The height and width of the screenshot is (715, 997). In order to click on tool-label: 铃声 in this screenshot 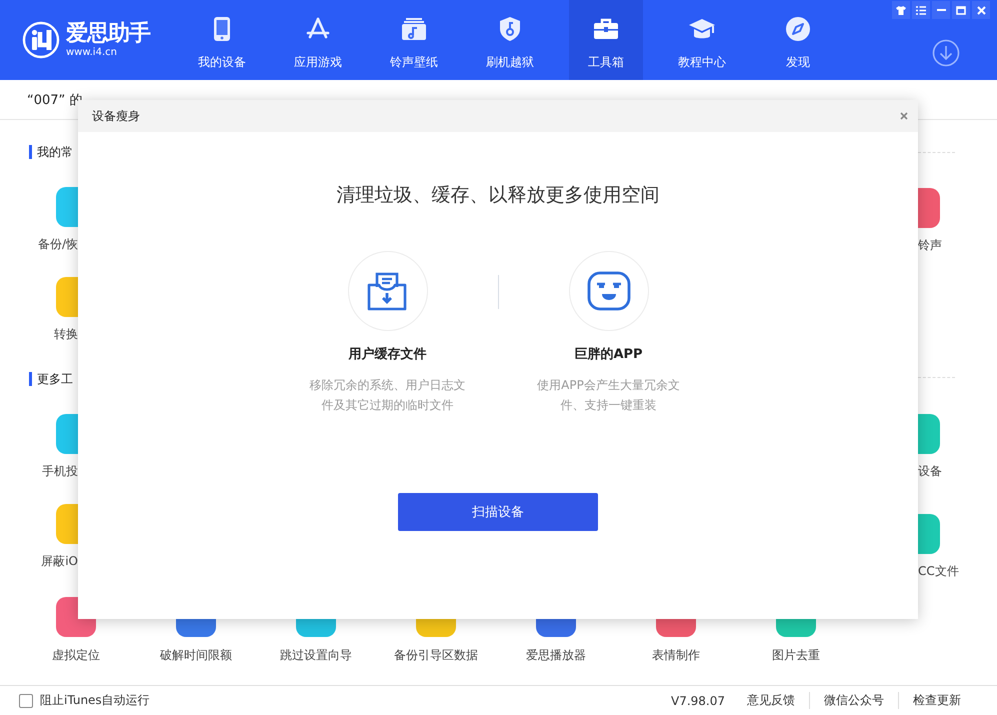, I will do `click(930, 245)`.